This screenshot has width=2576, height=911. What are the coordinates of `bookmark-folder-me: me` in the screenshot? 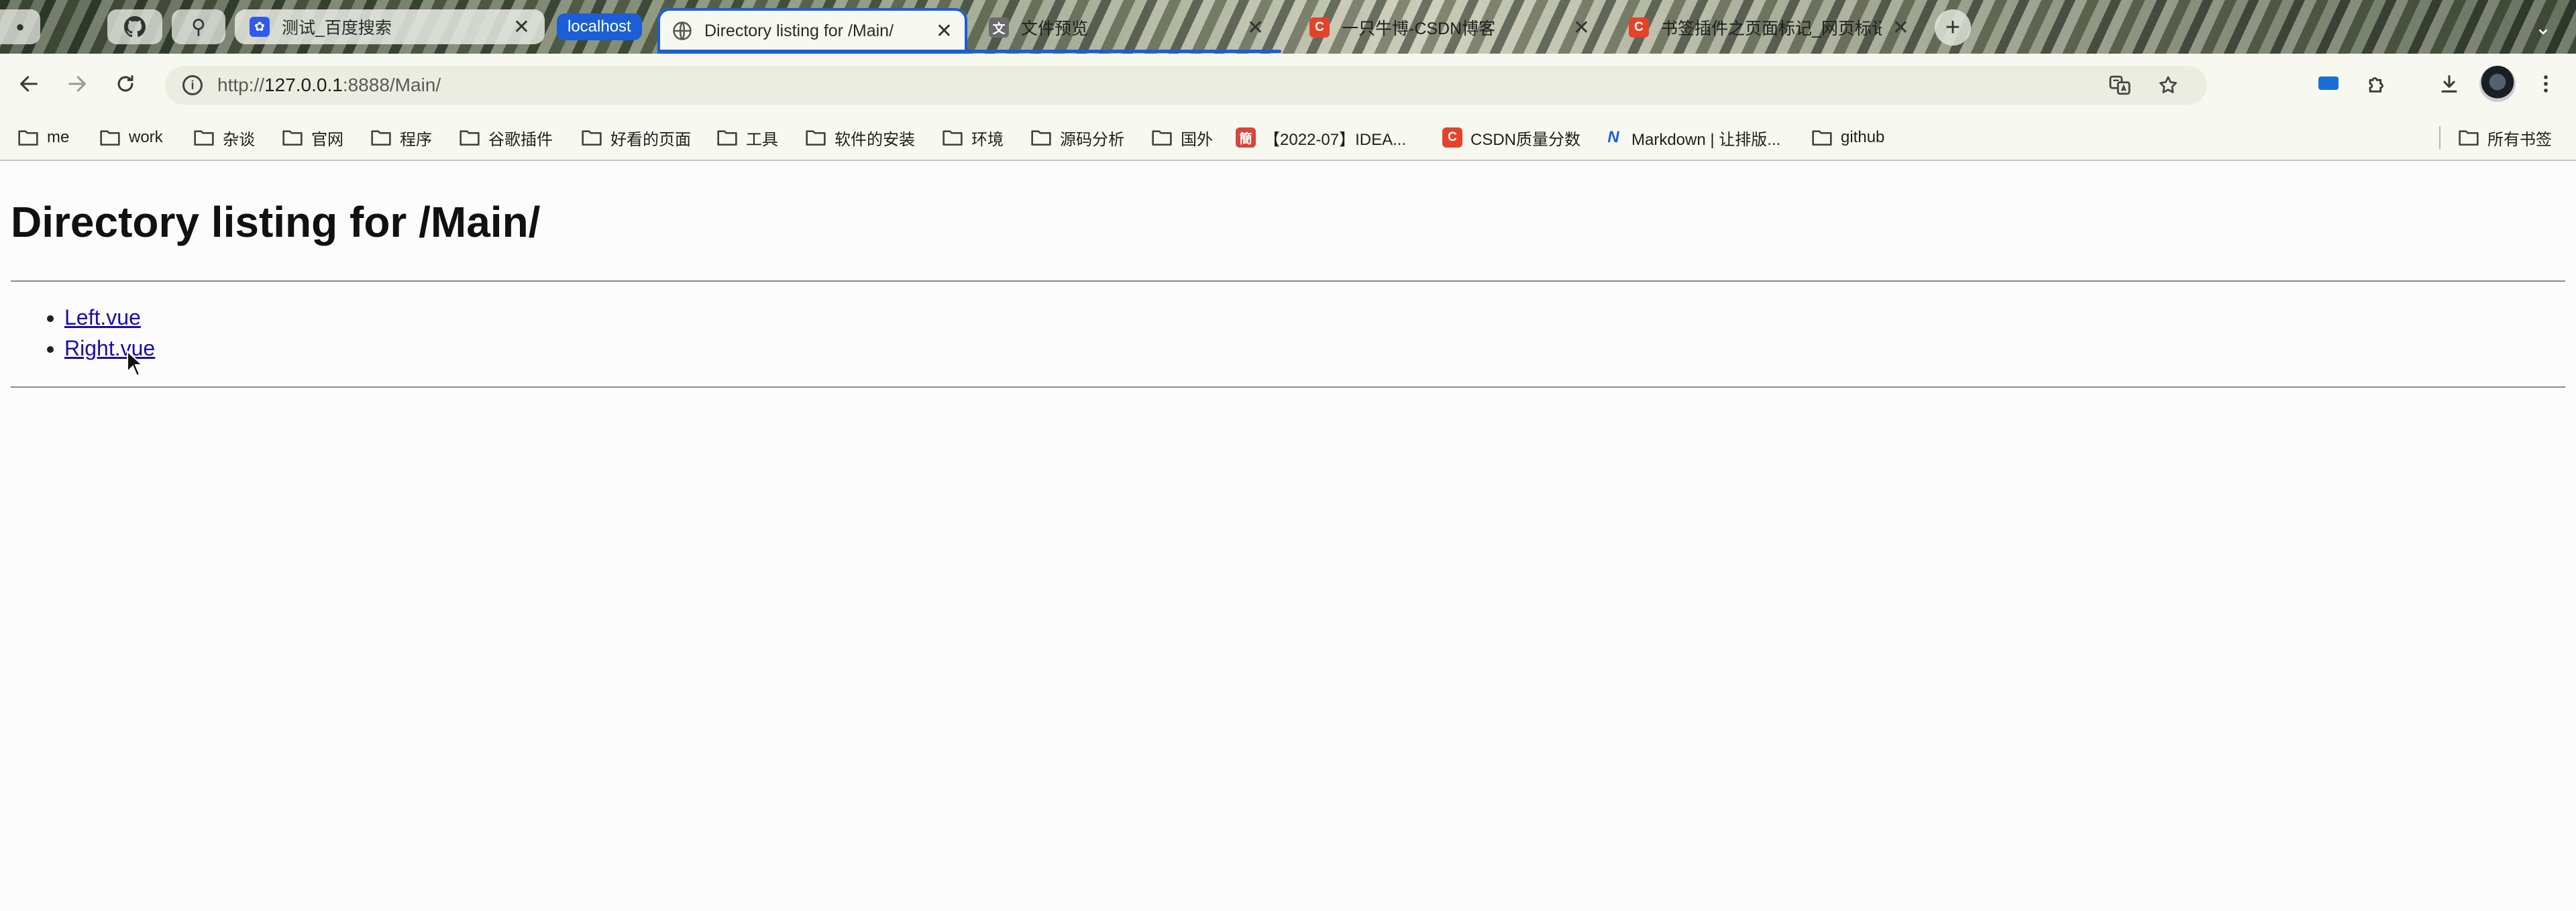 It's located at (43, 137).